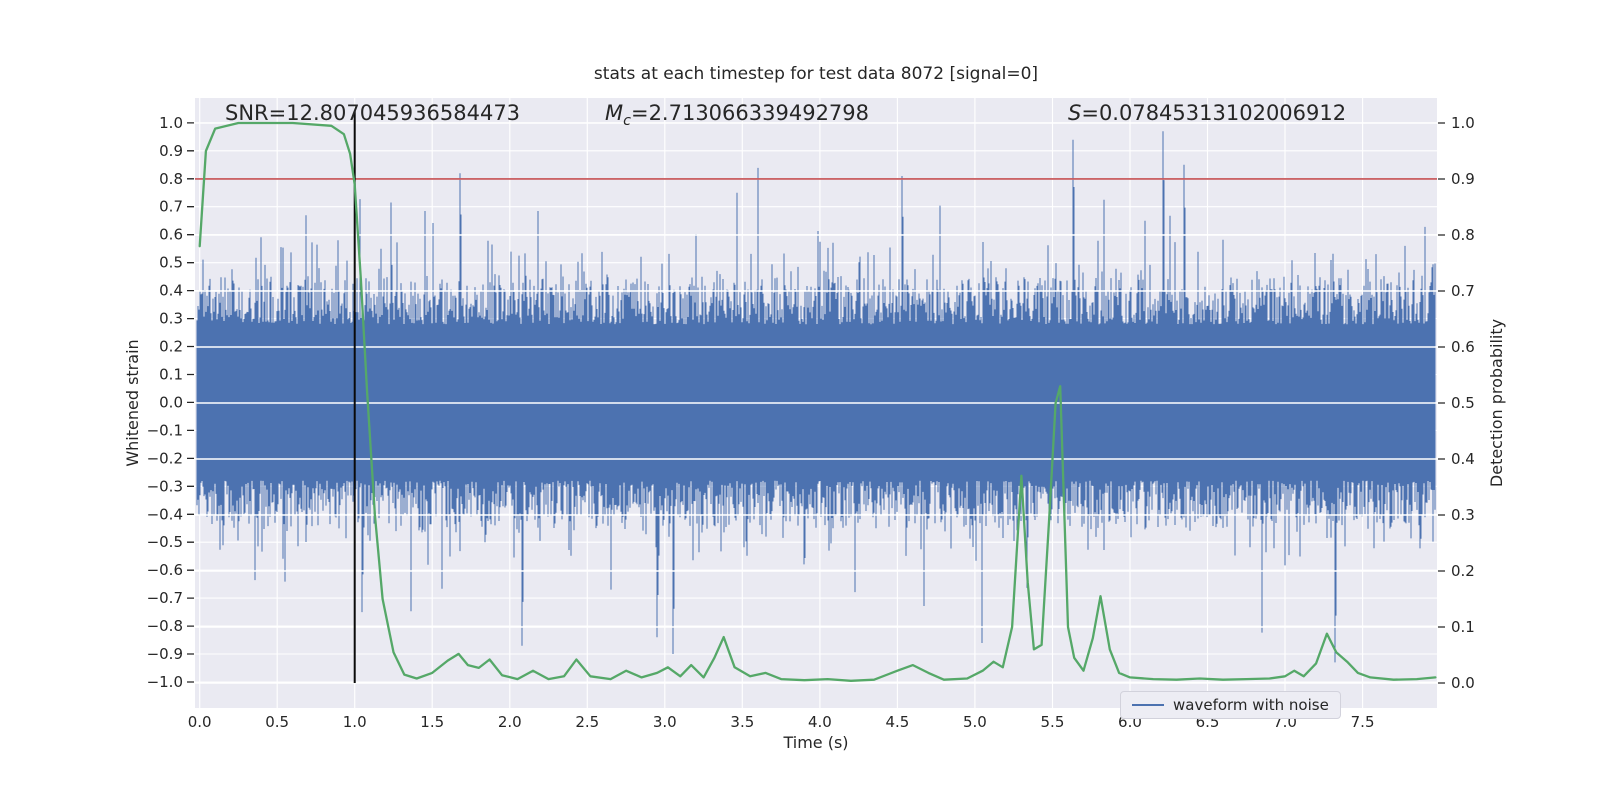 This screenshot has width=1600, height=800. What do you see at coordinates (165, 682) in the screenshot?
I see `y-tick-label-left: −1.0` at bounding box center [165, 682].